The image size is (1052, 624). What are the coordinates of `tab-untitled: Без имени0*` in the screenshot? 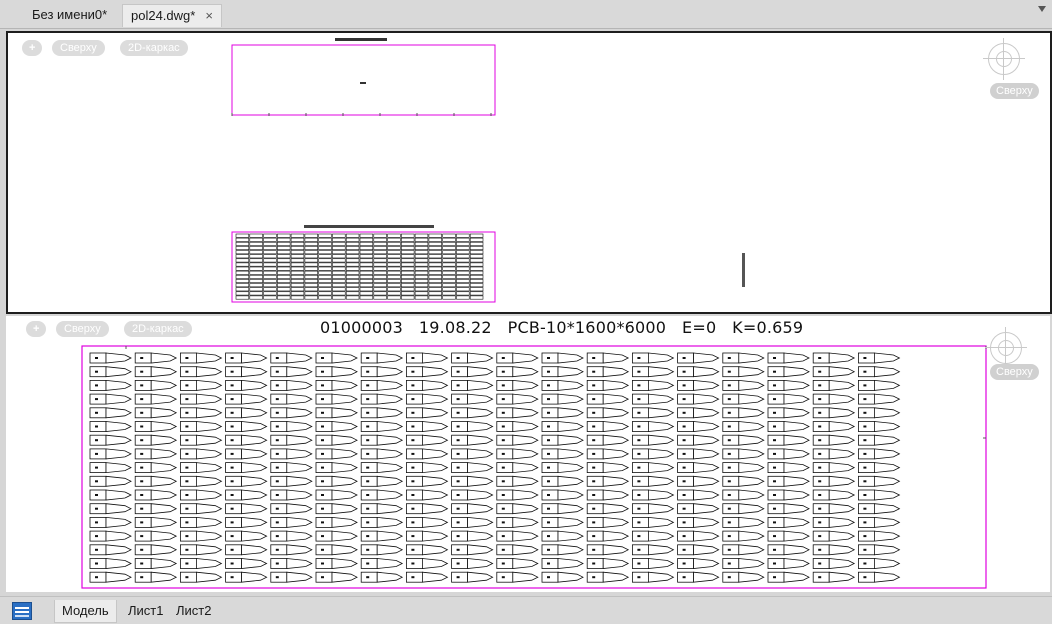 It's located at (69, 15).